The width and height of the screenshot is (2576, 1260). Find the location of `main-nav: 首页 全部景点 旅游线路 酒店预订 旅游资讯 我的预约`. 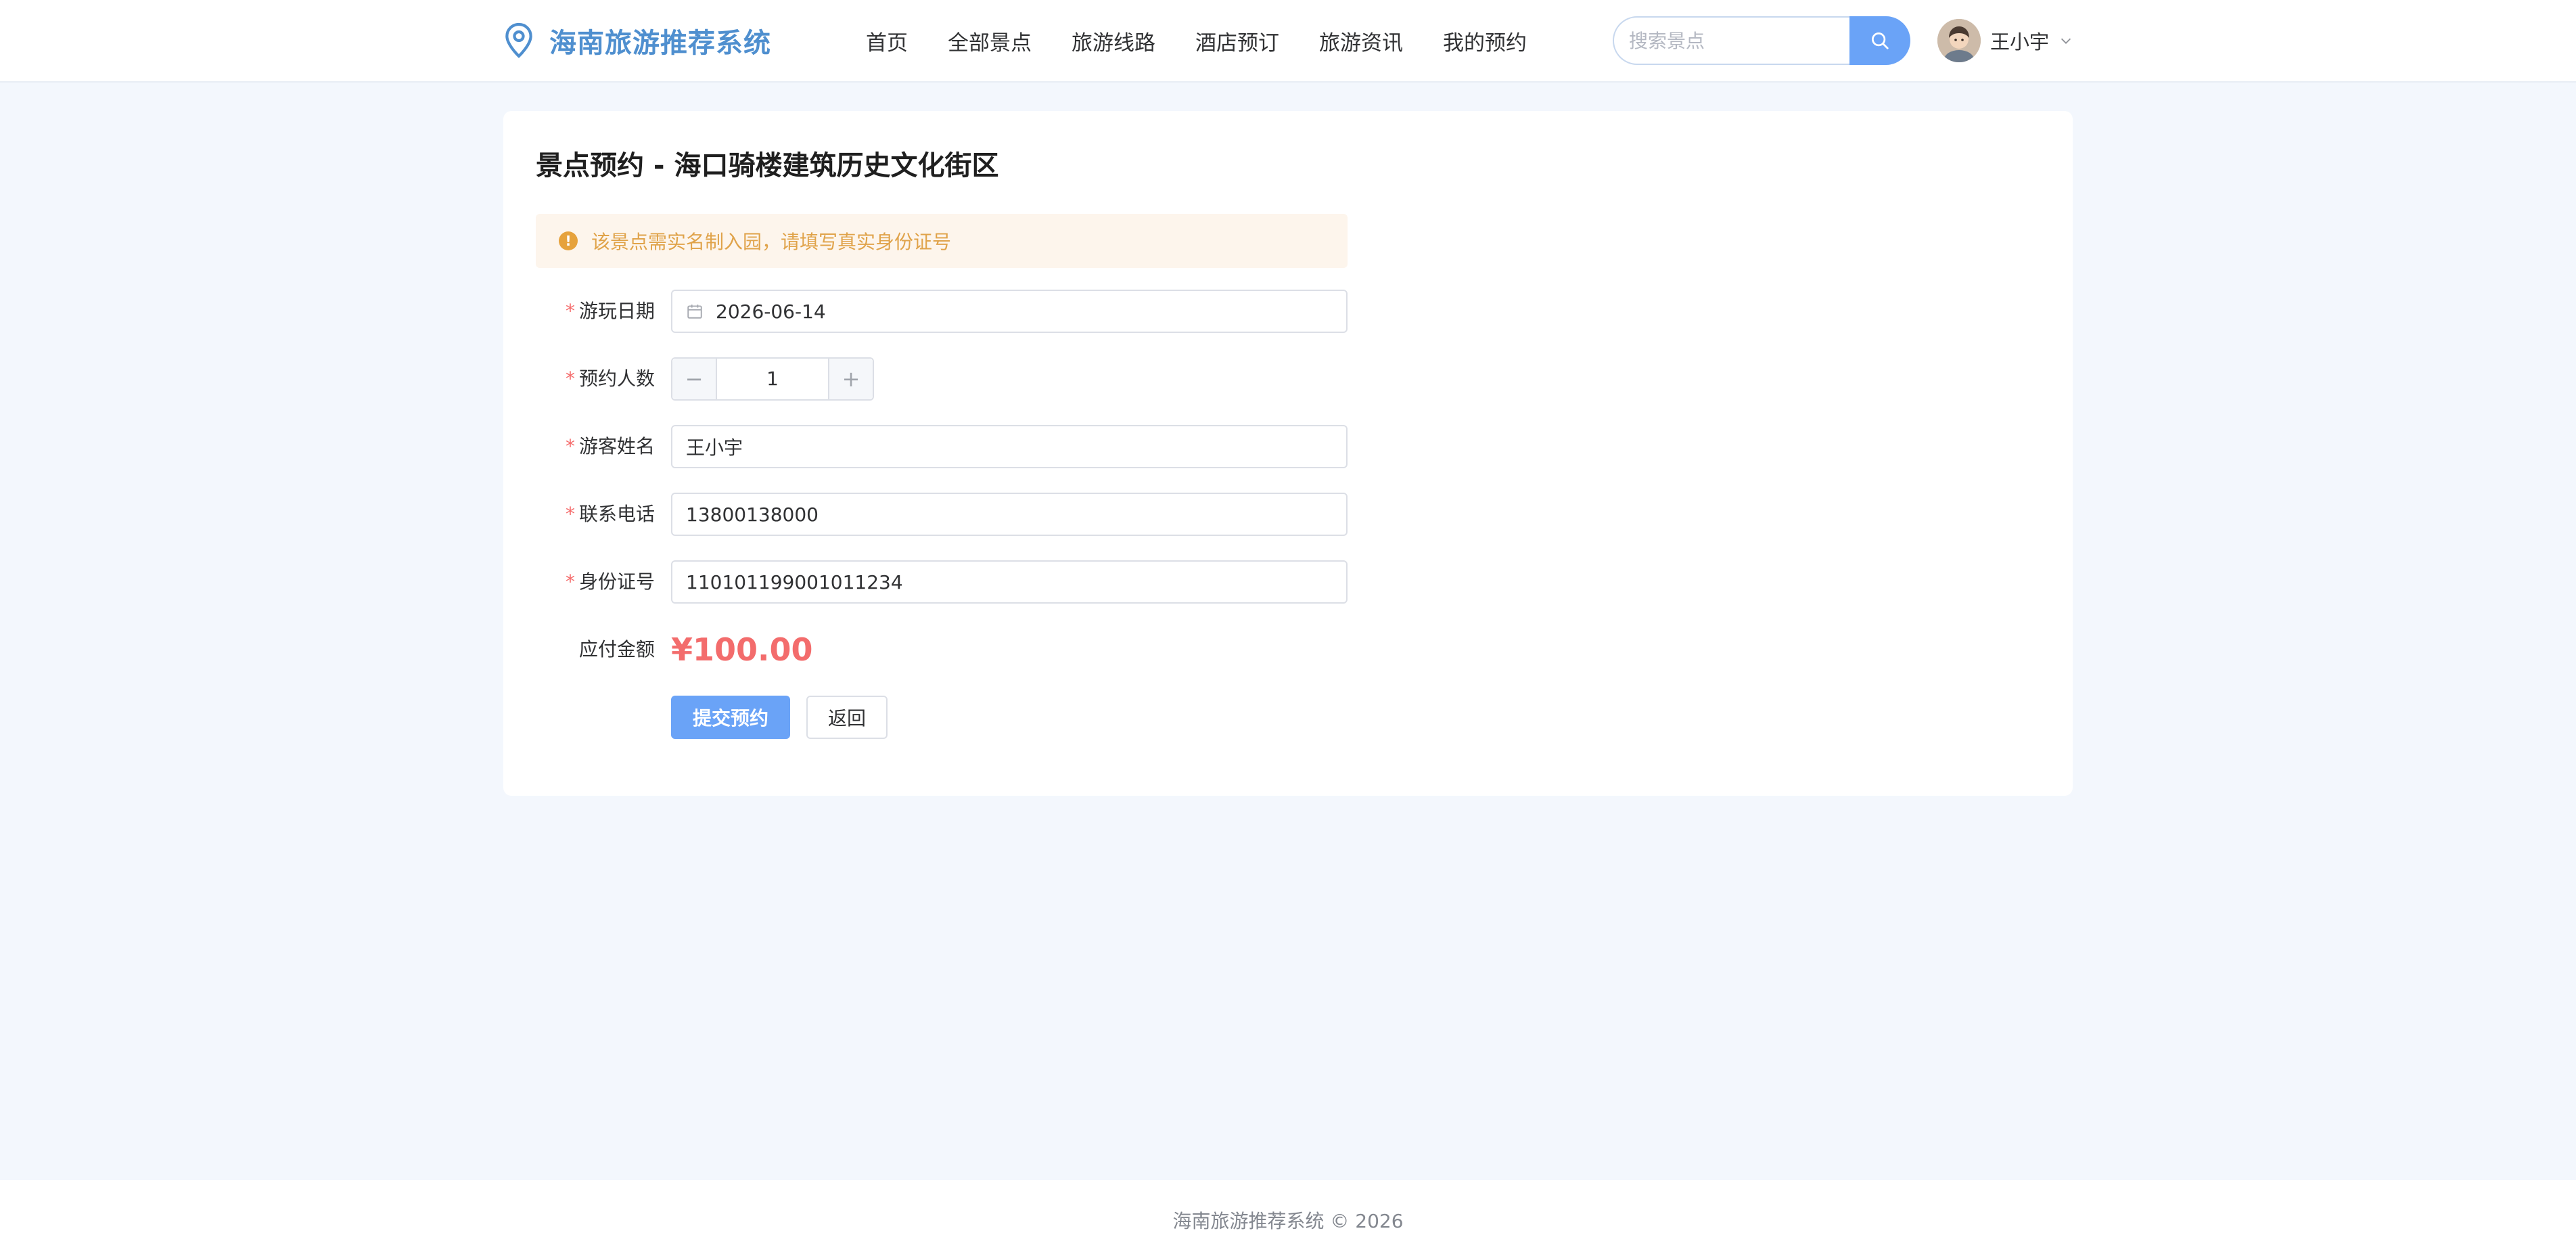

main-nav: 首页 全部景点 旅游线路 酒店预订 旅游资讯 我的预约 is located at coordinates (1216, 40).